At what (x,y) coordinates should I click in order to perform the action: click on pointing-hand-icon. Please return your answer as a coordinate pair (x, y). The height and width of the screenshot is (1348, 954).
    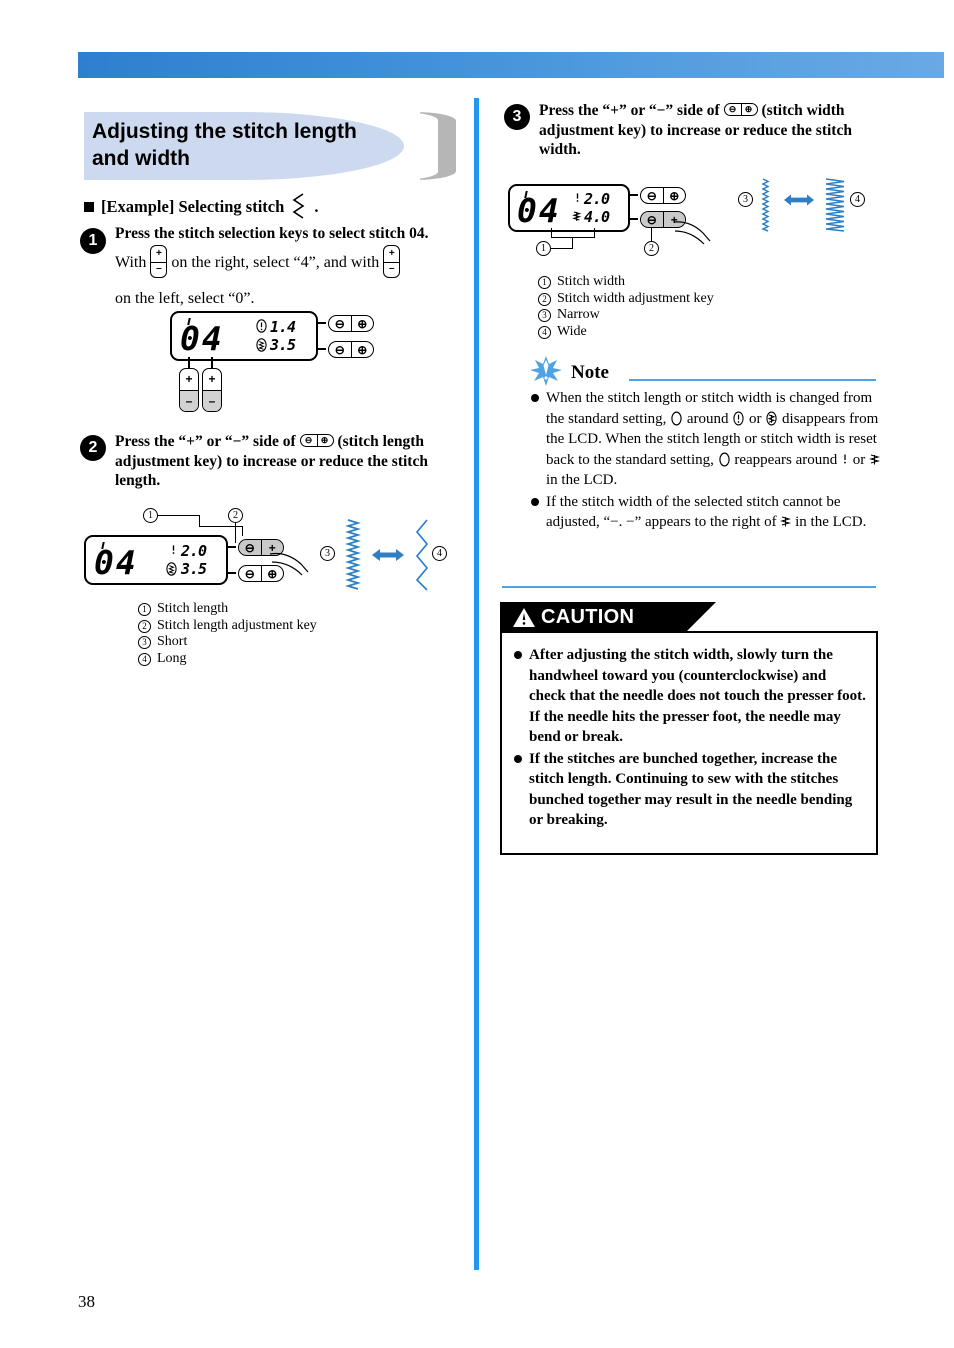
    Looking at the image, I should click on (289, 564).